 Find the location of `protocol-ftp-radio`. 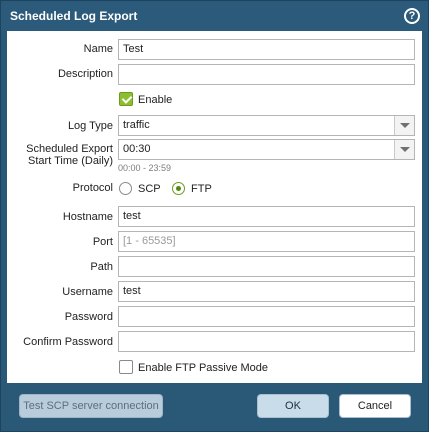

protocol-ftp-radio is located at coordinates (178, 188).